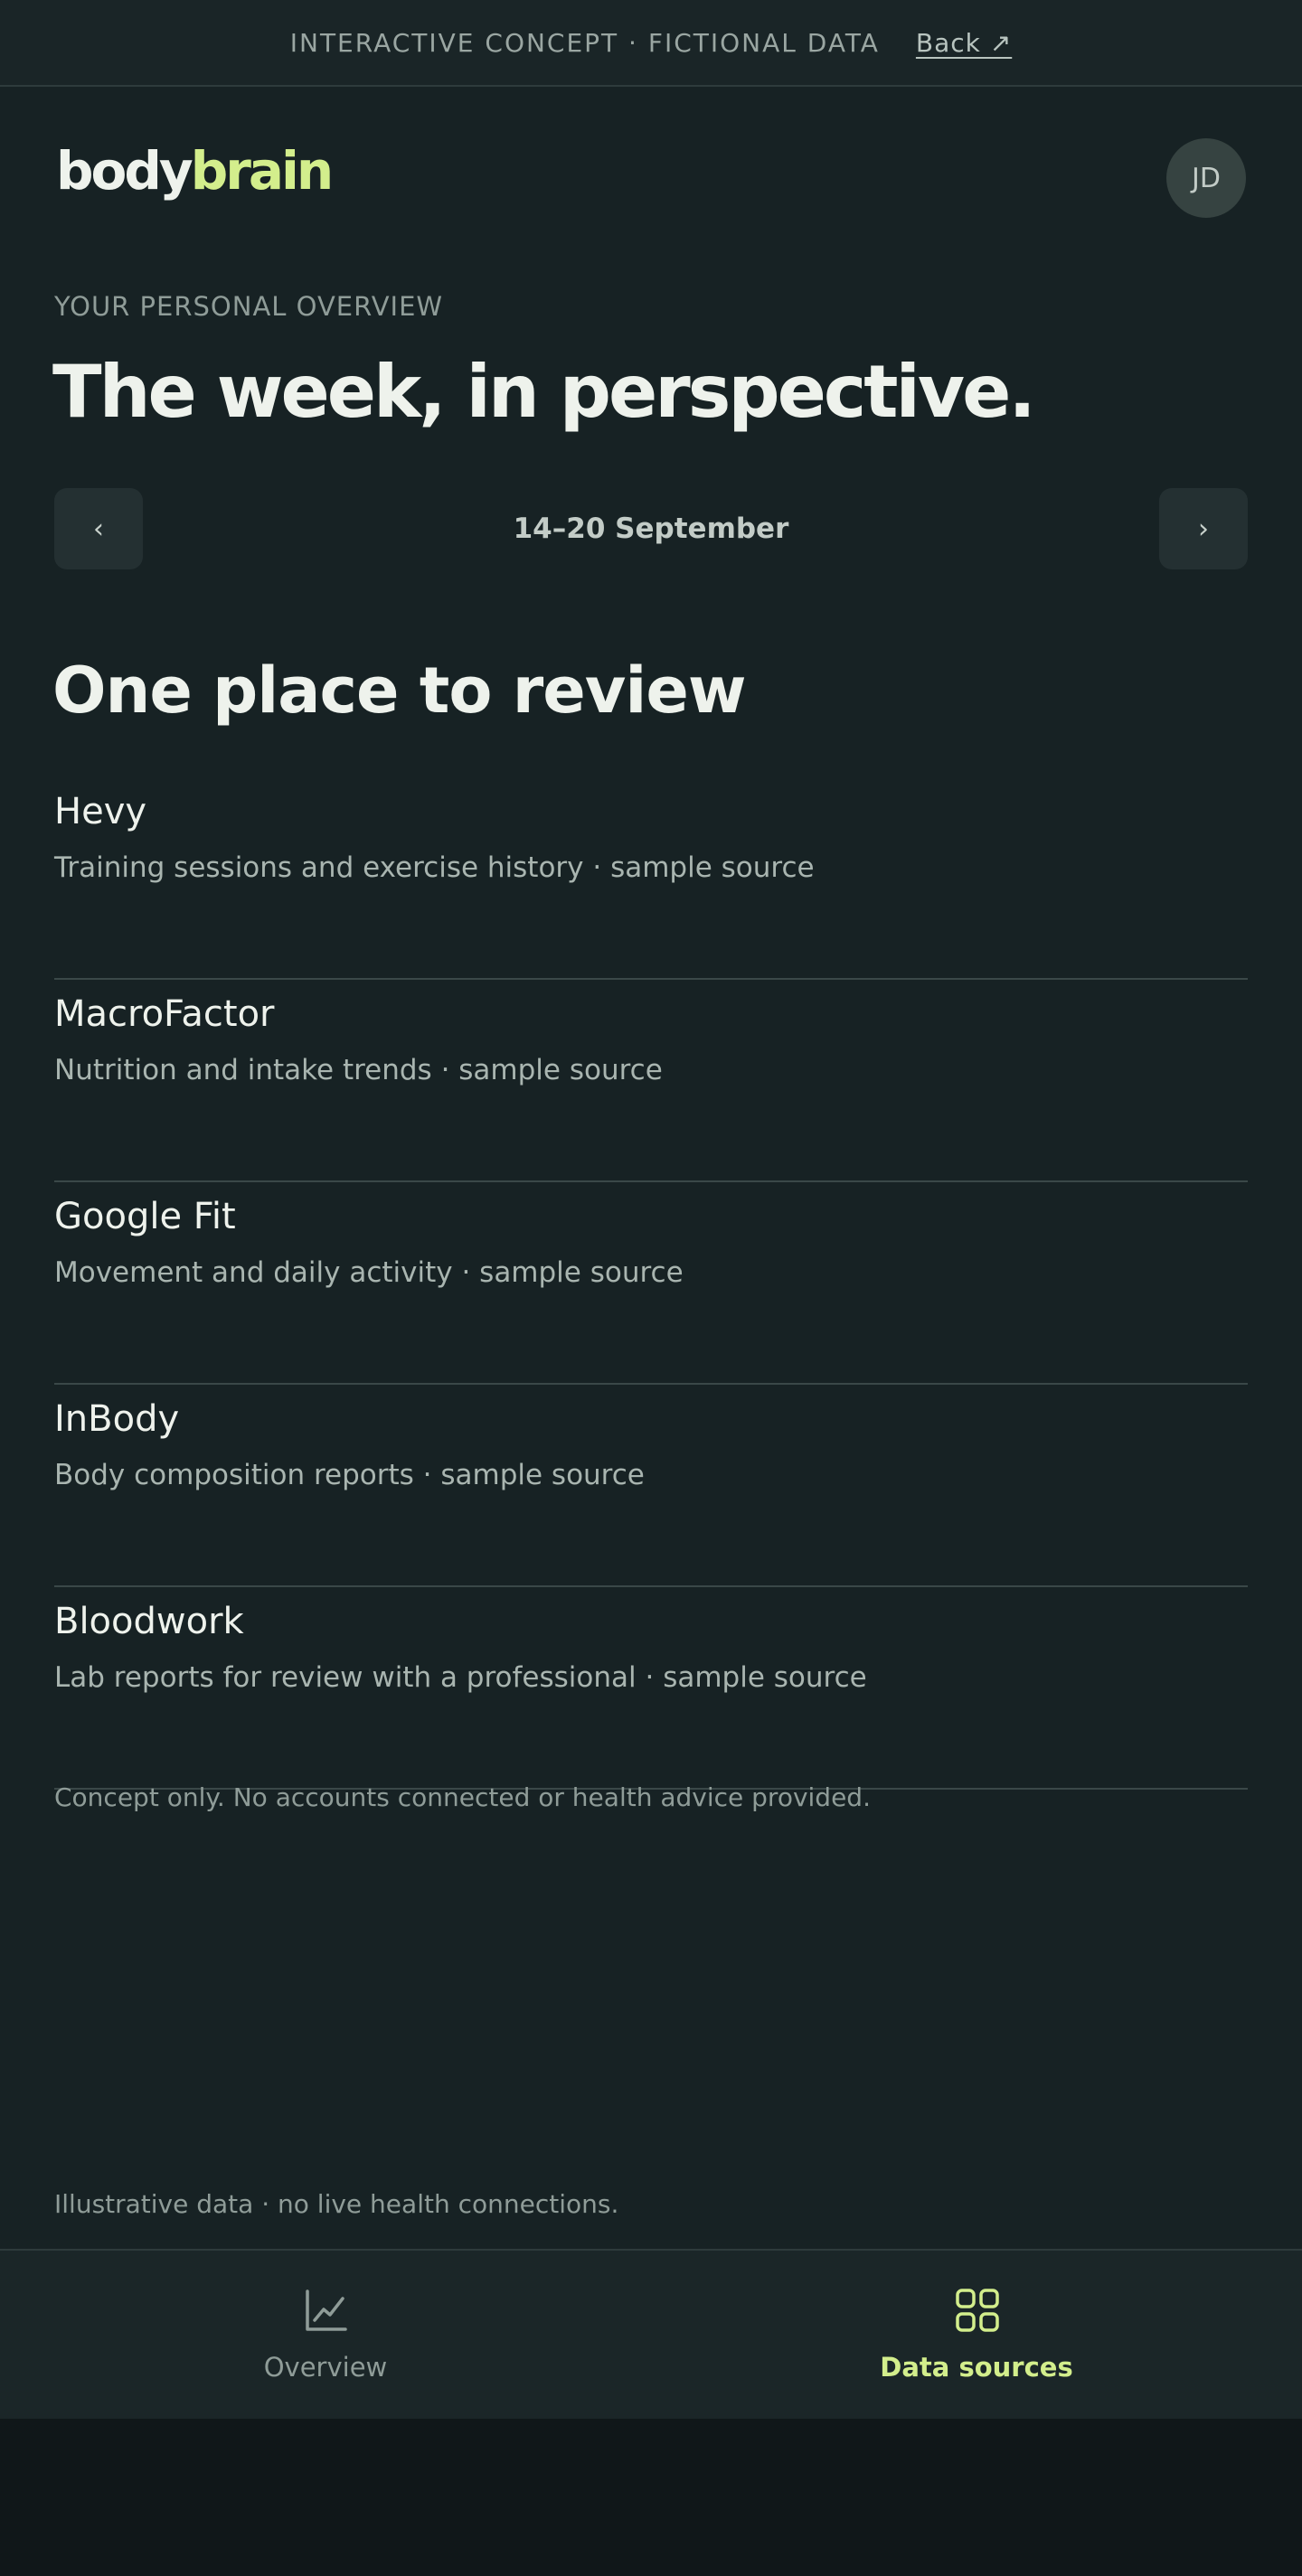  I want to click on bottom-navigation: Overview Data sources, so click(651, 2334).